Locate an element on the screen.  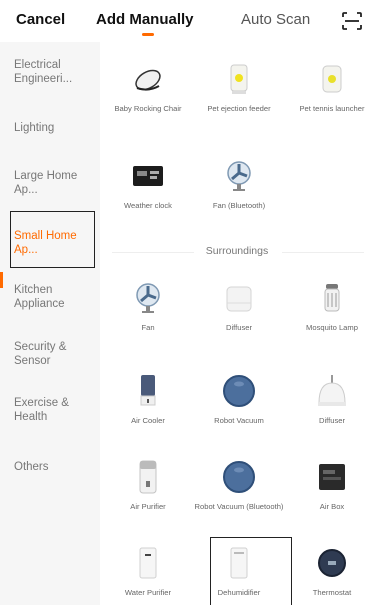
cancel-button: Cancel is located at coordinates (40, 19).